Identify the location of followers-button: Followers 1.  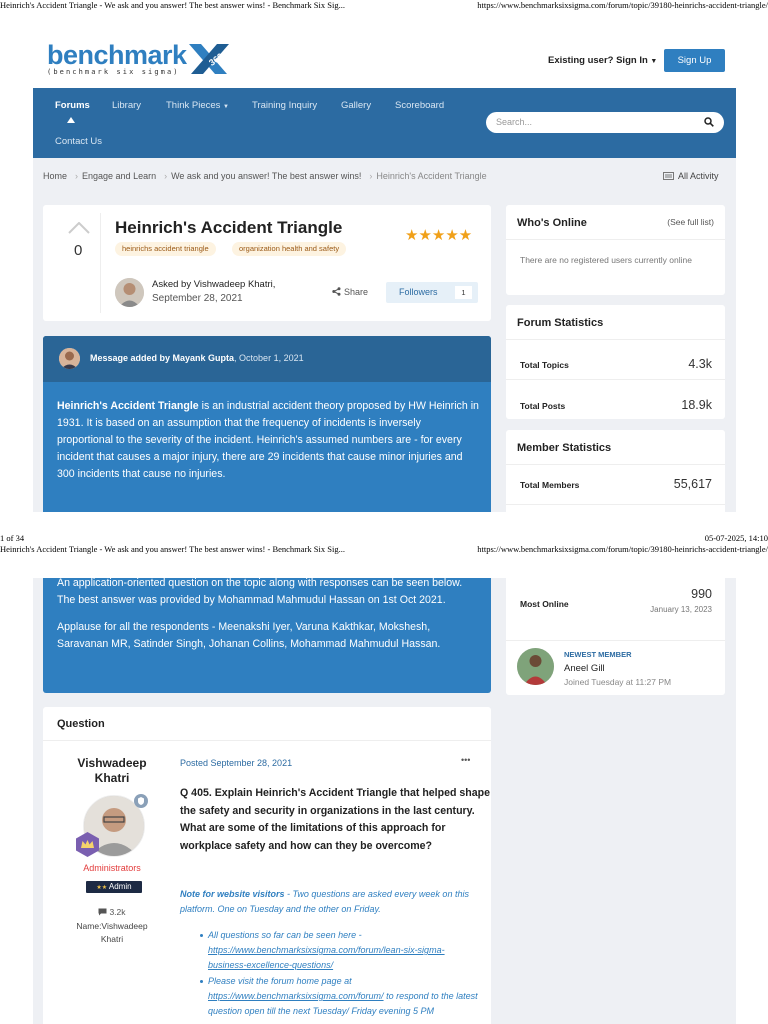
(432, 292).